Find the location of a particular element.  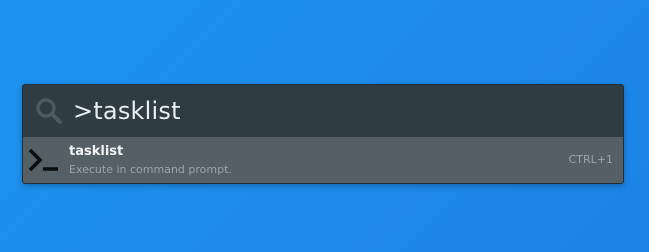

search-icon is located at coordinates (49, 111).